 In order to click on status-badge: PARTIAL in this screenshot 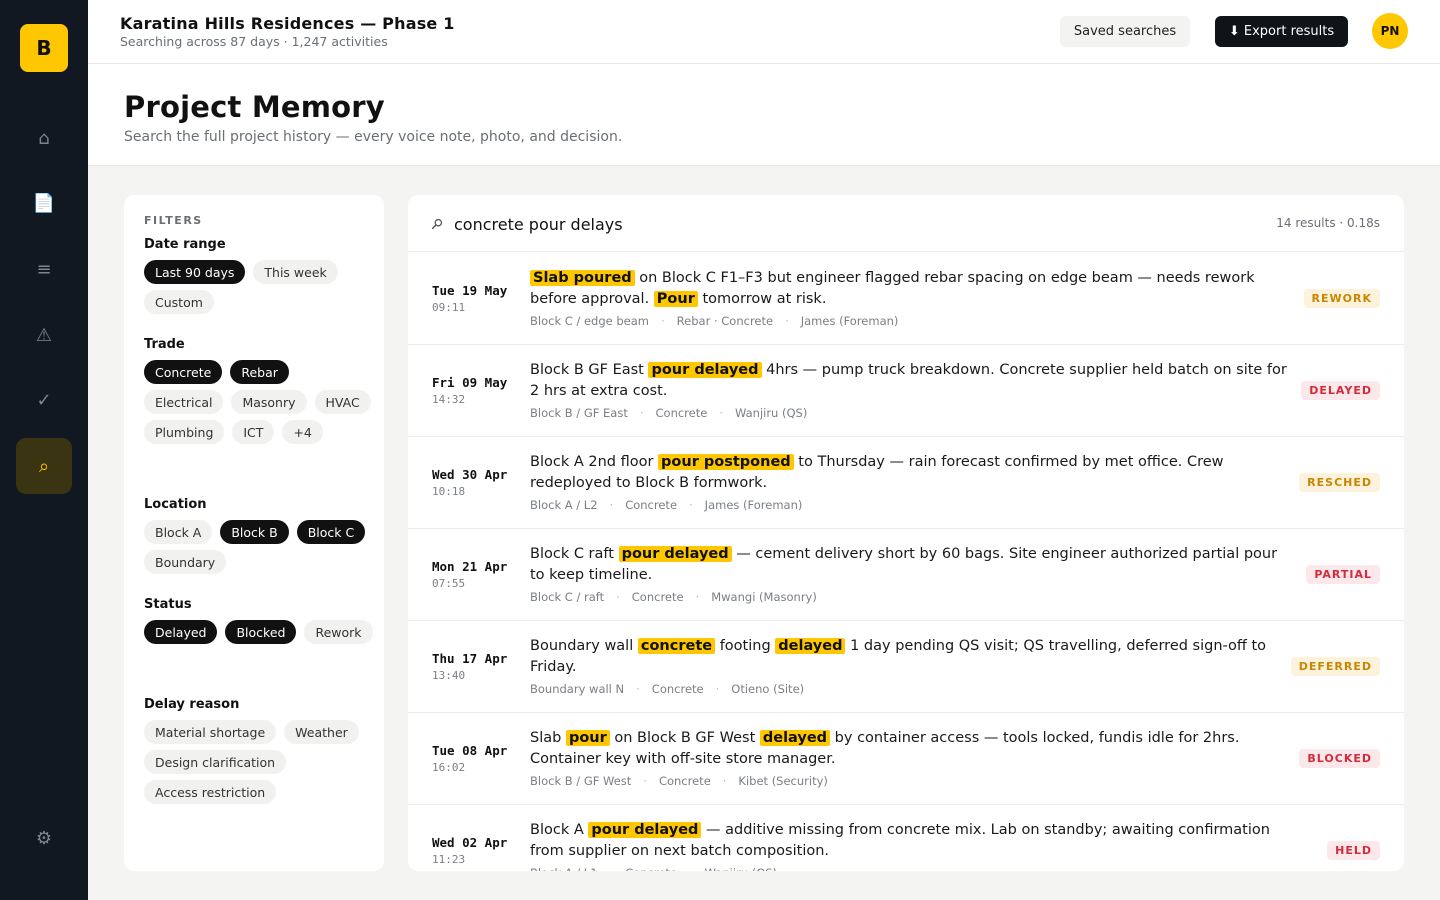, I will do `click(1343, 574)`.